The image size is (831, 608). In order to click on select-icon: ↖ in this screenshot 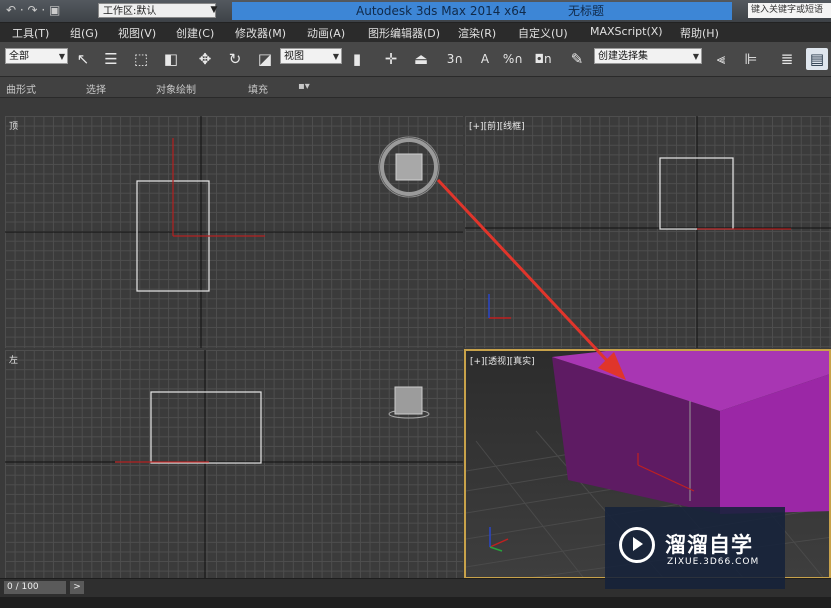, I will do `click(83, 59)`.